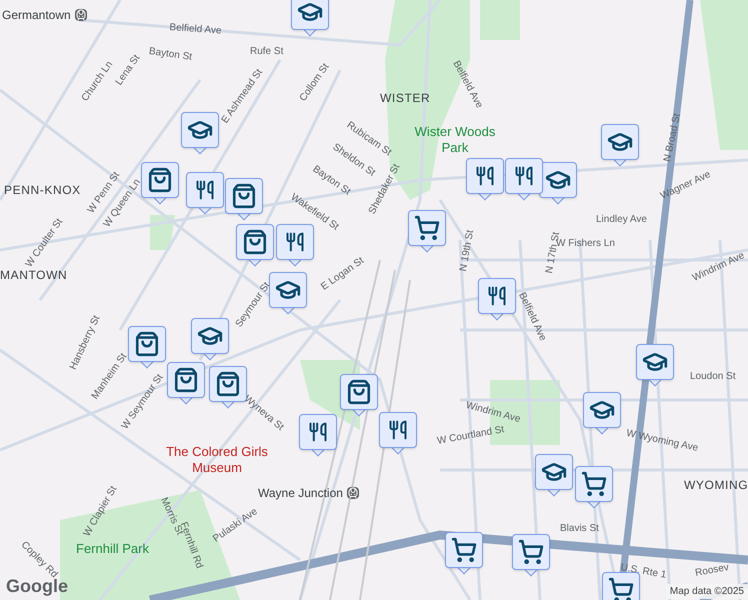  I want to click on street-label: W Wyoming Ave, so click(662, 441).